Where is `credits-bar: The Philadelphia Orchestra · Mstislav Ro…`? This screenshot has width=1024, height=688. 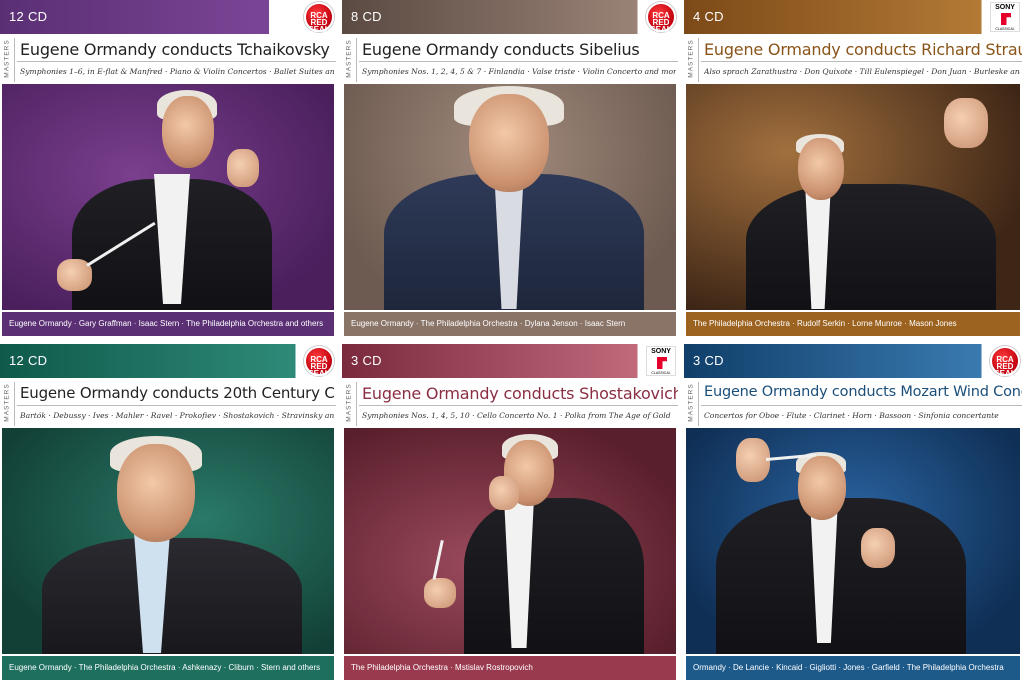 credits-bar: The Philadelphia Orchestra · Mstislav Ro… is located at coordinates (510, 668).